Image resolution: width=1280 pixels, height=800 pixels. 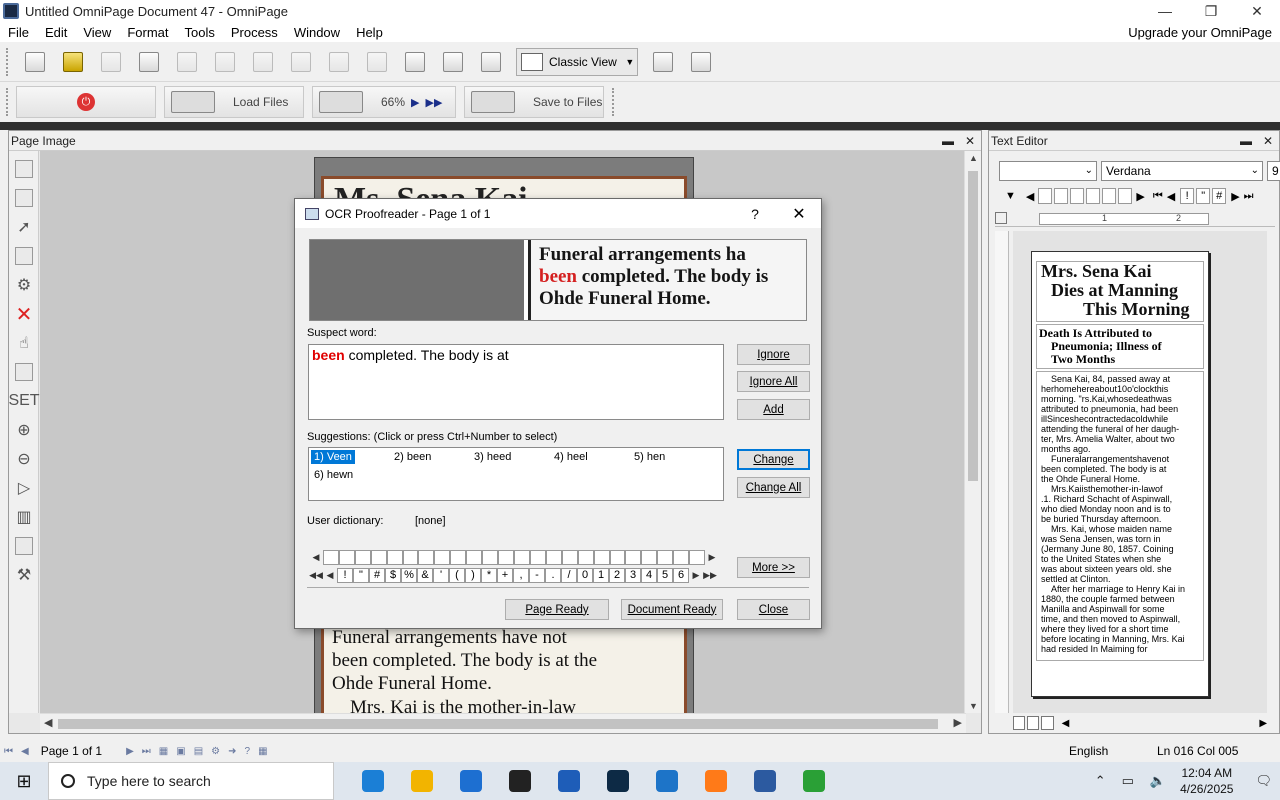 I want to click on suggestion-item: 6) hewn, so click(x=333, y=475).